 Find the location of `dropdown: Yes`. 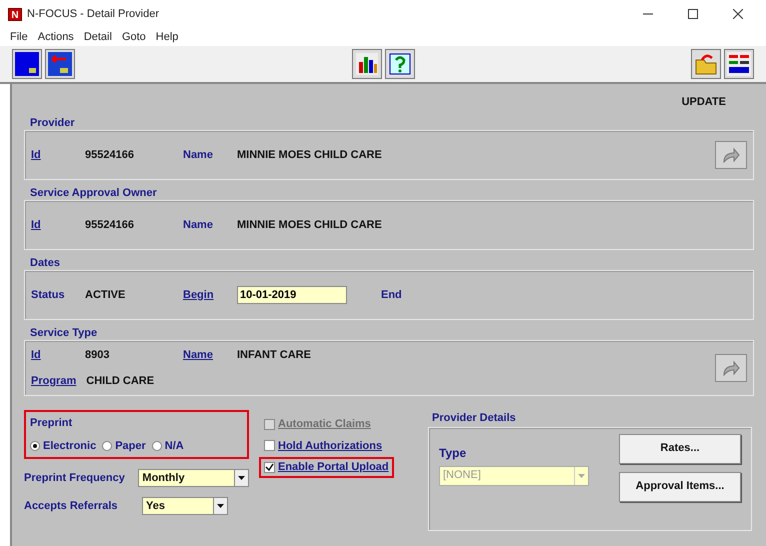

dropdown: Yes is located at coordinates (185, 506).